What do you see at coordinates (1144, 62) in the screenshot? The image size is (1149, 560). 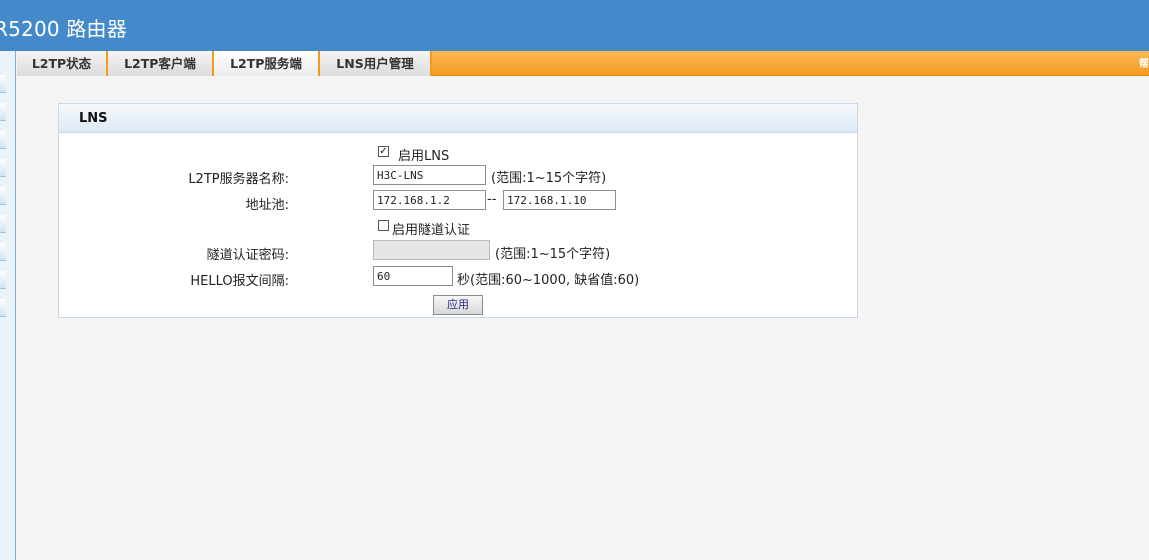 I see `help-link: 帮` at bounding box center [1144, 62].